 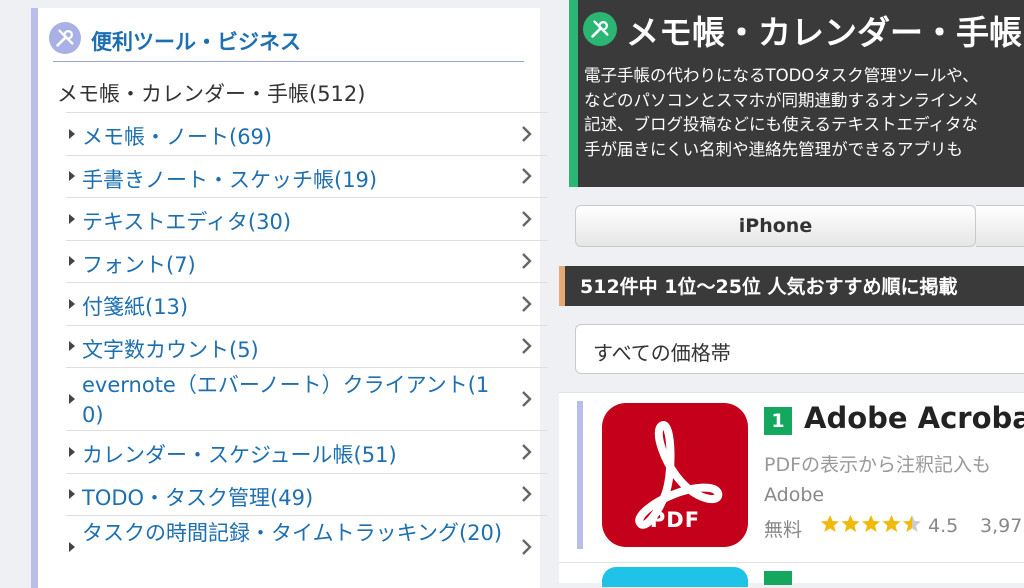 I want to click on sidebar-item-handwriting: 手書きノート・スケッチ帳(19), so click(x=306, y=176).